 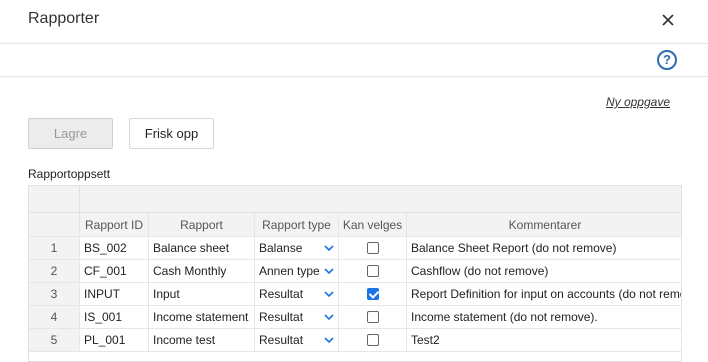 I want to click on help-bar: ?, so click(x=354, y=60).